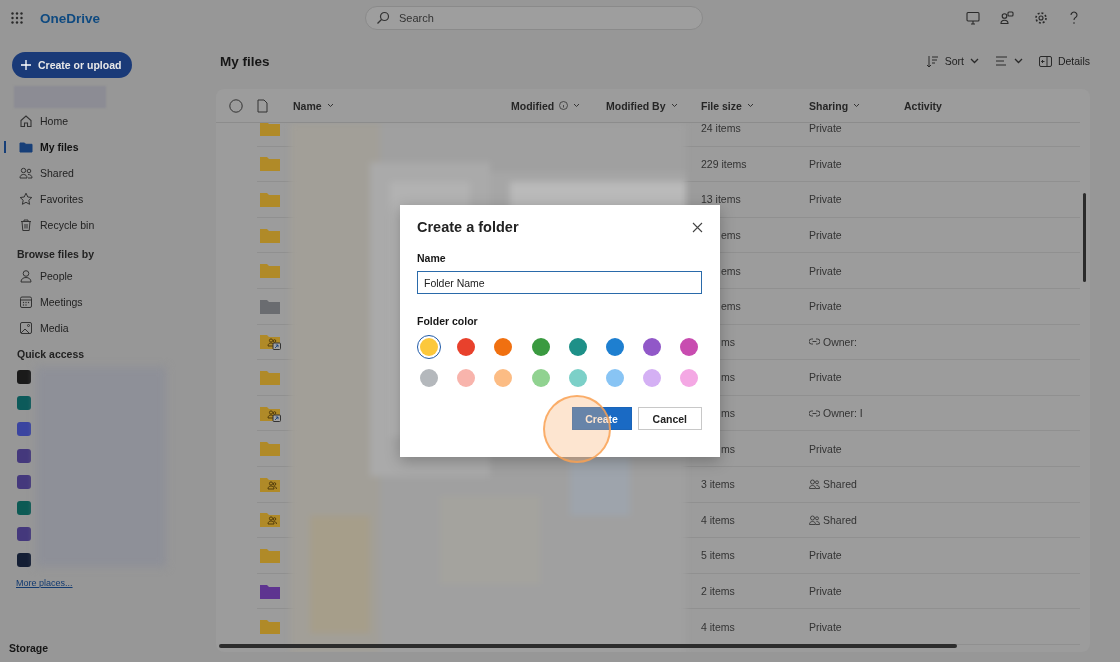  I want to click on nav-item: Recycle bin, so click(108, 225).